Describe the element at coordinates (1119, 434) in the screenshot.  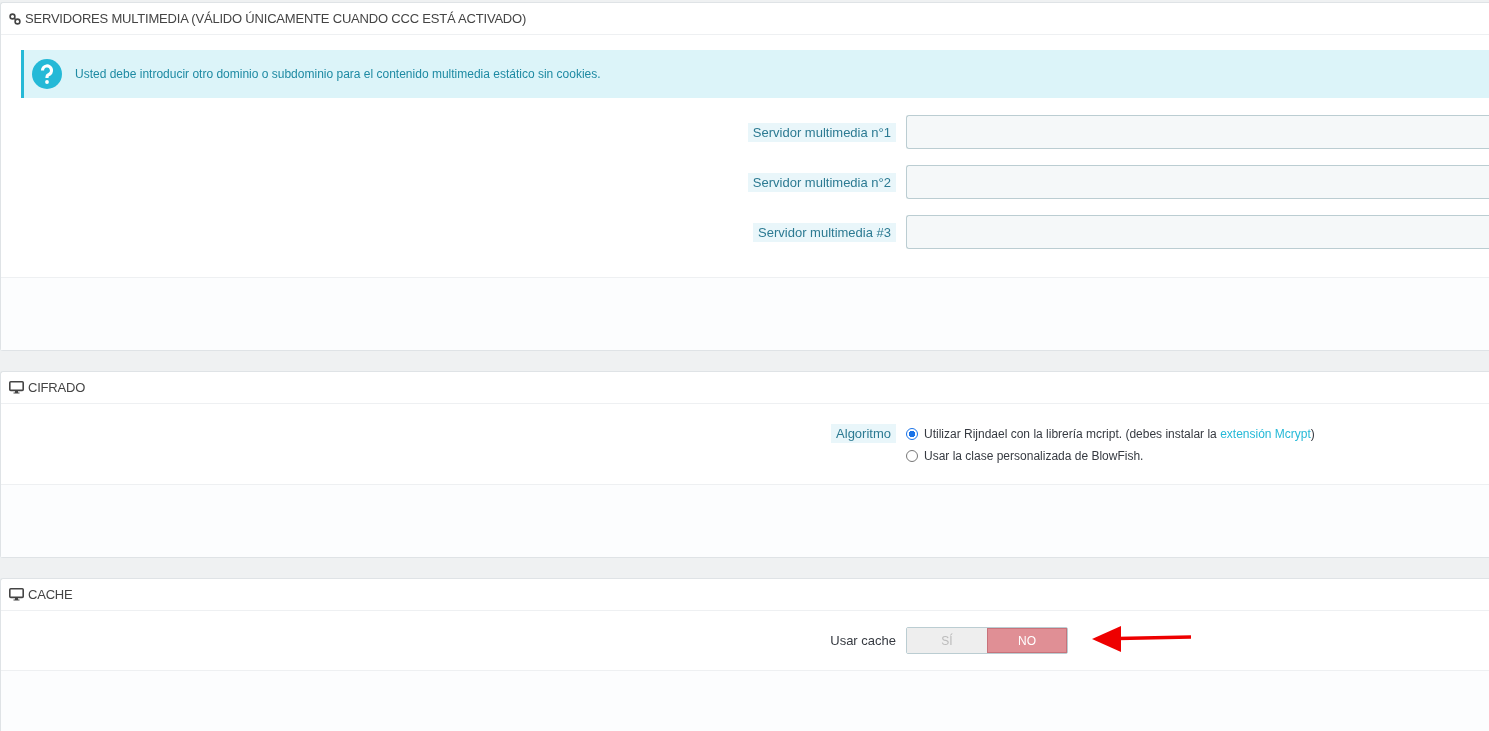
I see `radio-label: Utilizar Rijndael con la librería mcript. (debes instalar la extensión Mcrypt)` at that location.